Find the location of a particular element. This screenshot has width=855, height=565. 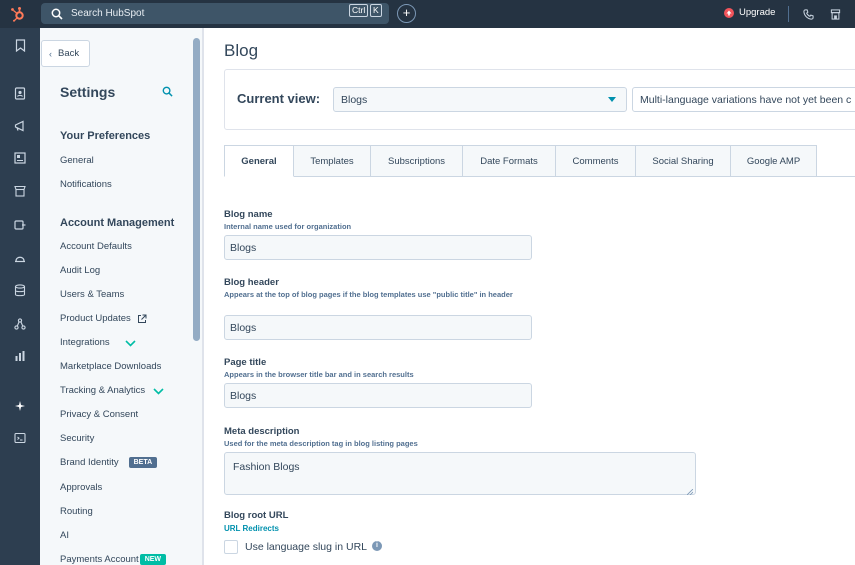

beta-badge: BETA is located at coordinates (143, 462).